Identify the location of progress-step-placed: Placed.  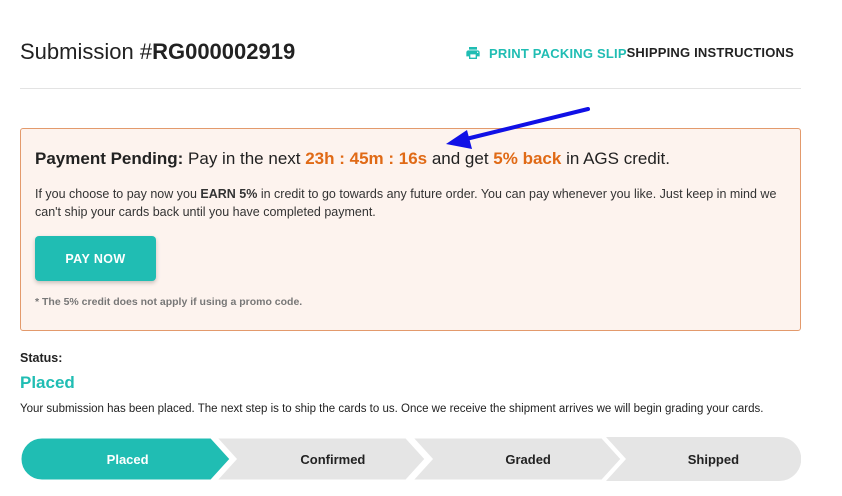
(127, 459).